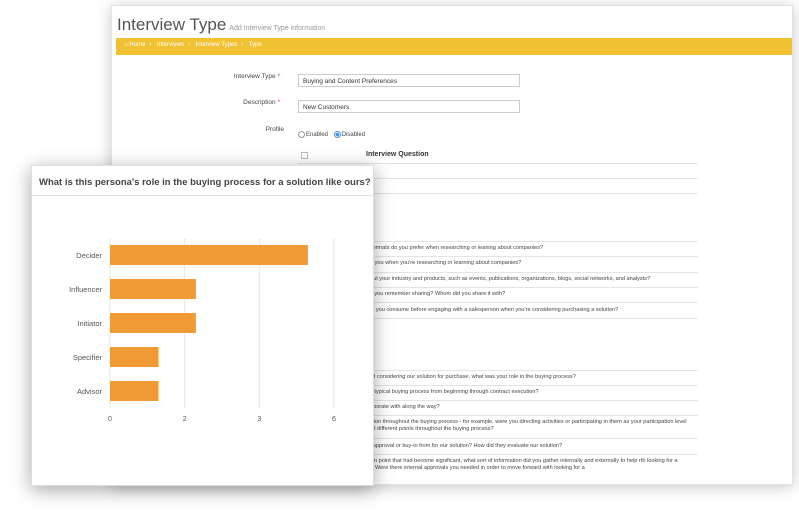  Describe the element at coordinates (89, 323) in the screenshot. I see `category-label: Initiator` at that location.